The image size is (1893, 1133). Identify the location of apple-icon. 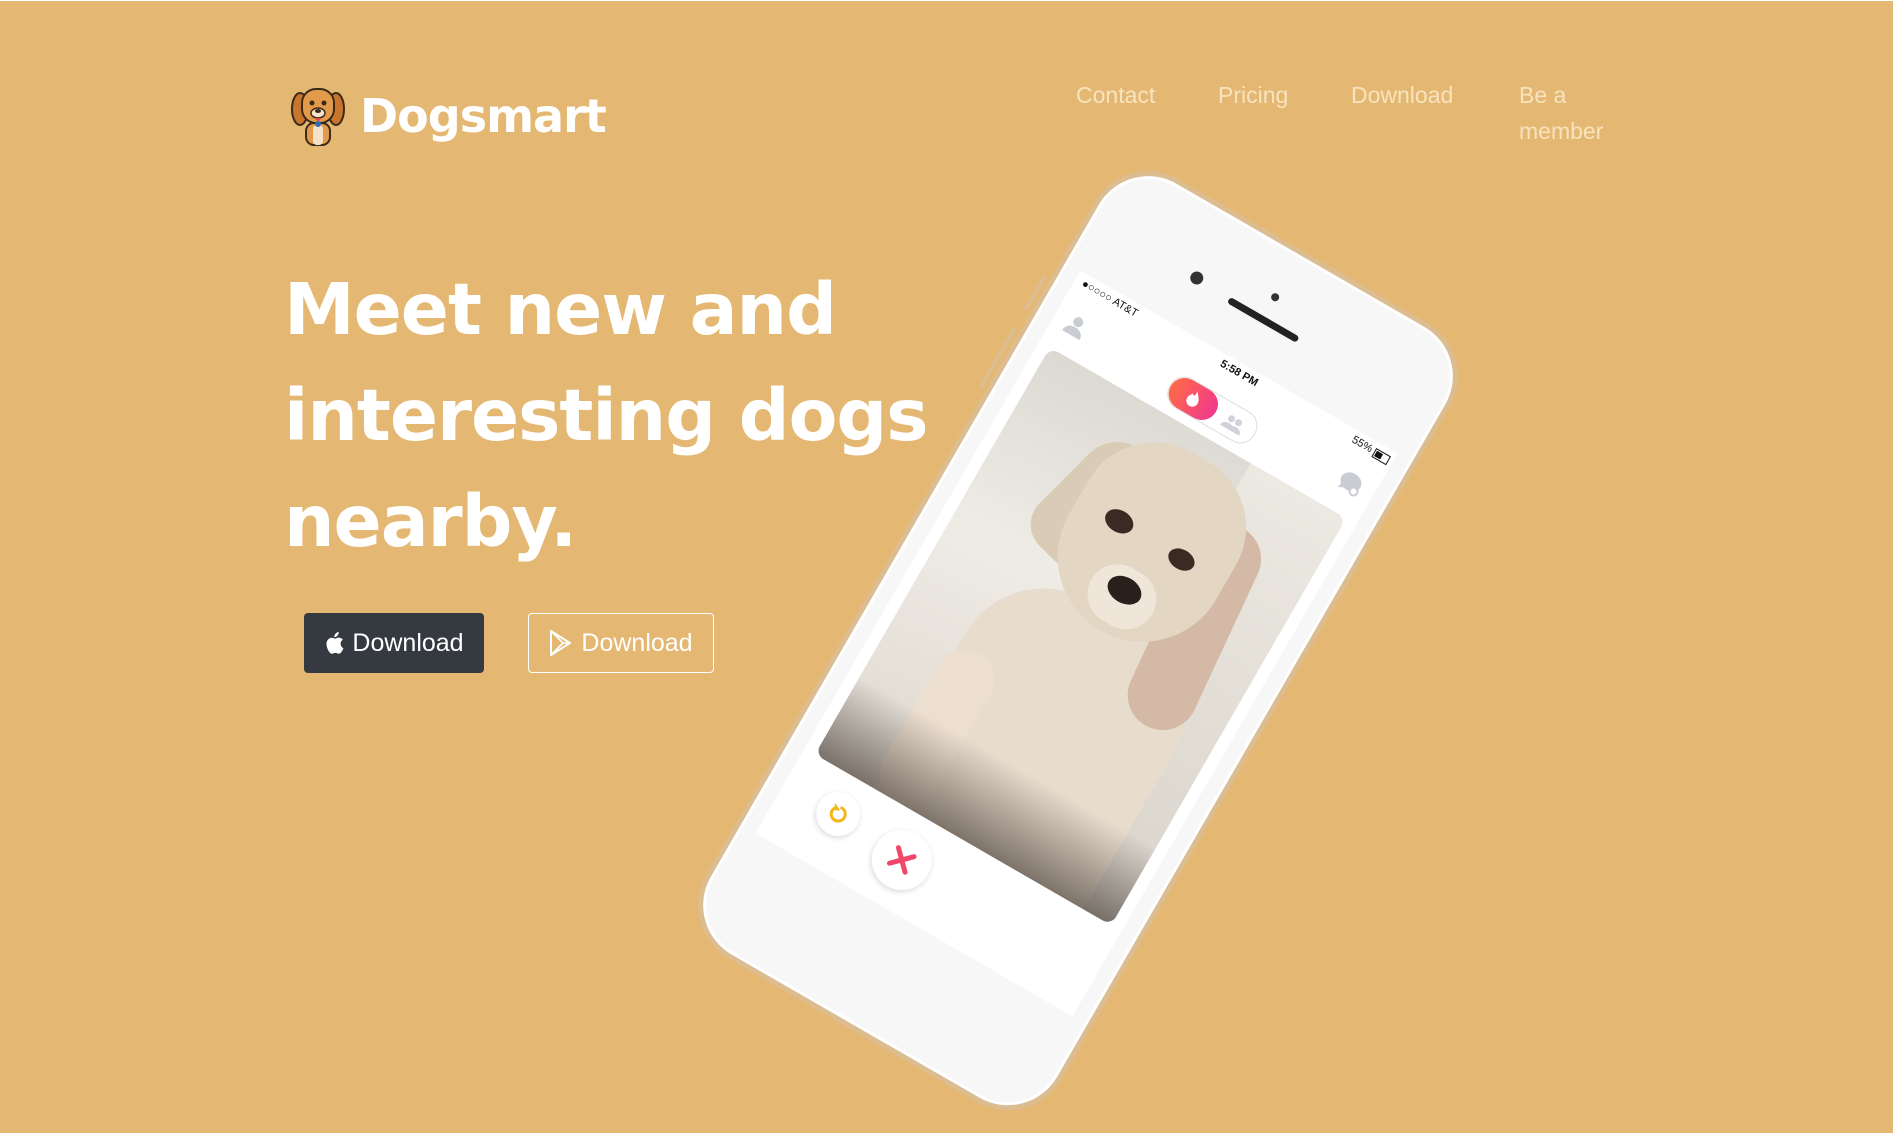
(335, 643).